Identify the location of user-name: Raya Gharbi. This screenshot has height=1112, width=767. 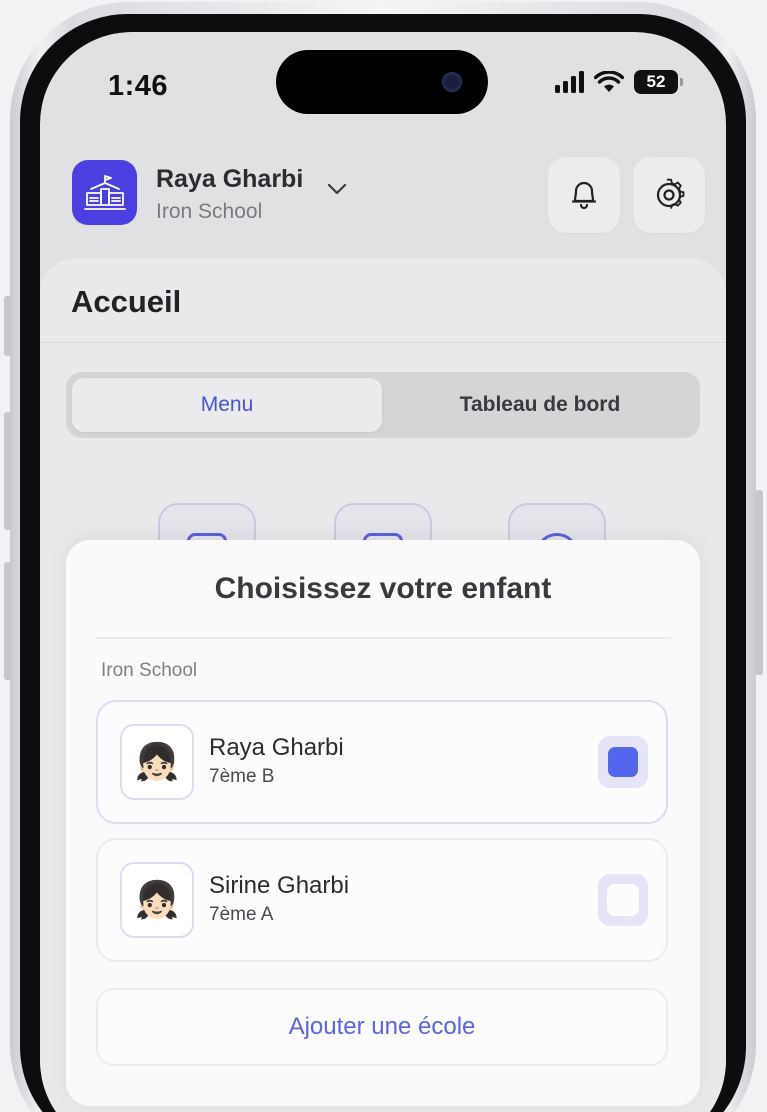
(229, 179).